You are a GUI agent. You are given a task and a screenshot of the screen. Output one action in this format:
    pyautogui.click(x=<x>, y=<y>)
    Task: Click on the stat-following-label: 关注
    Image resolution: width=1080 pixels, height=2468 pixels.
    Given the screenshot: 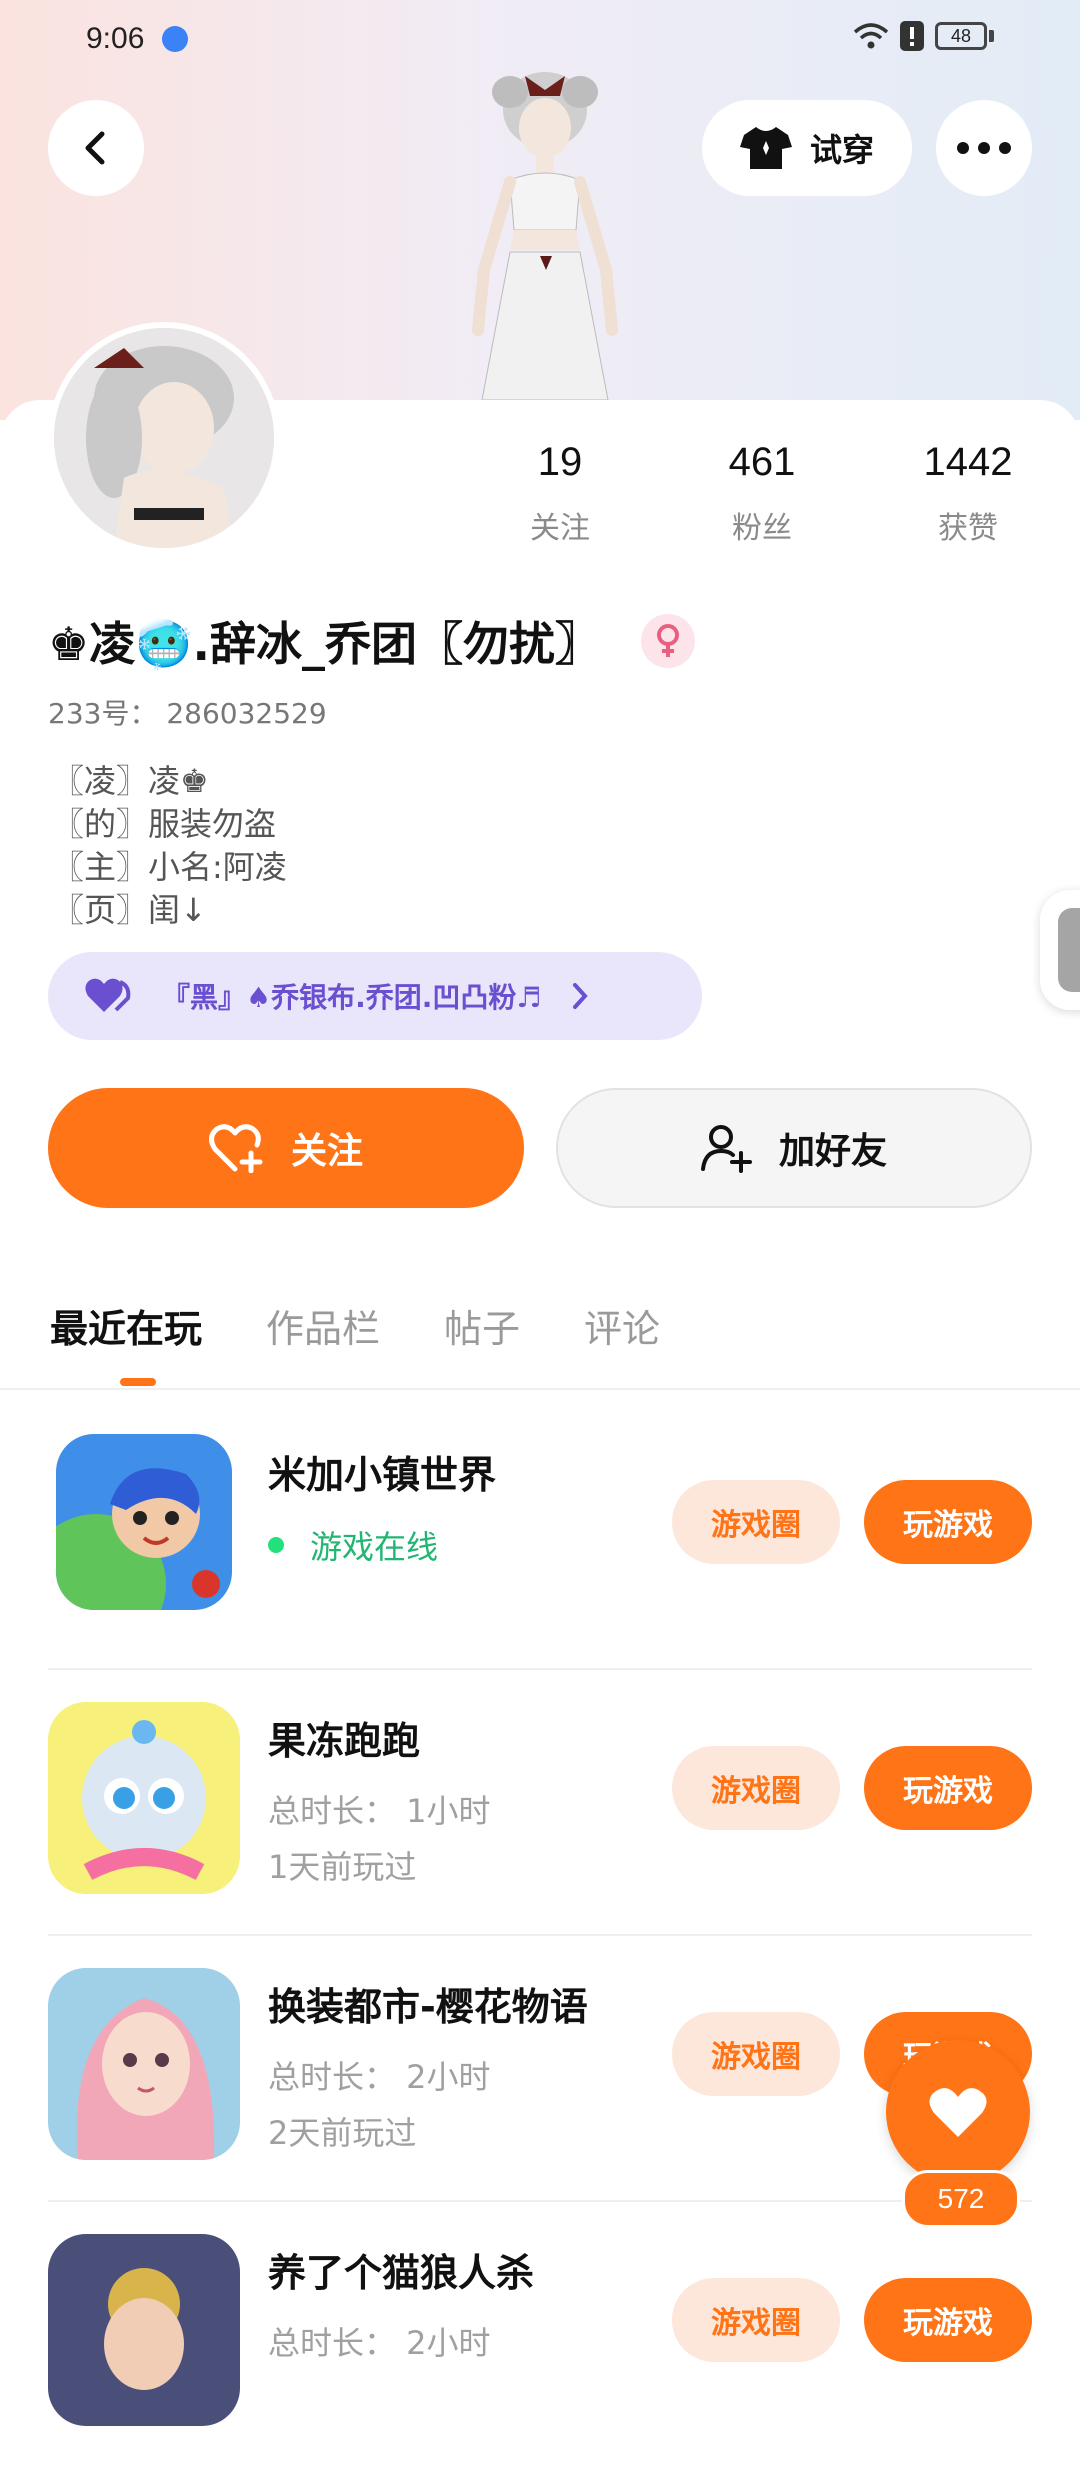 What is the action you would take?
    pyautogui.click(x=560, y=528)
    